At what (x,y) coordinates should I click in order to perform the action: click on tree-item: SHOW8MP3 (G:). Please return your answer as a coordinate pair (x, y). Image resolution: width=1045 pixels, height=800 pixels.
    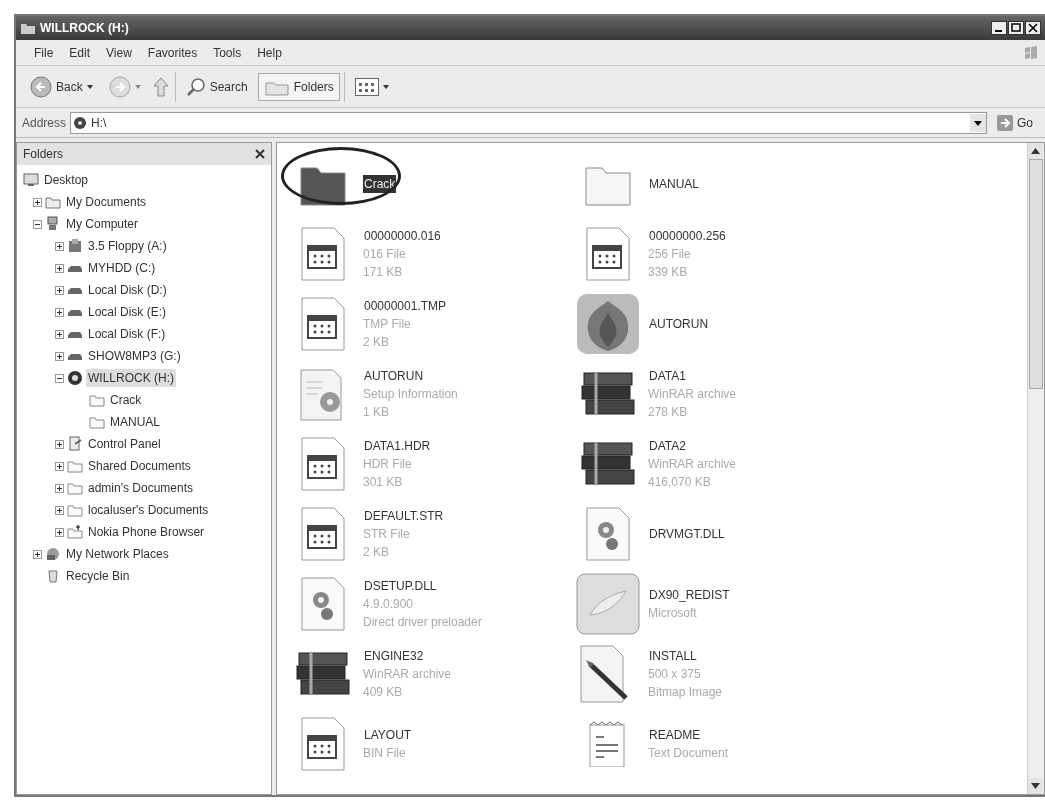
    Looking at the image, I should click on (134, 356).